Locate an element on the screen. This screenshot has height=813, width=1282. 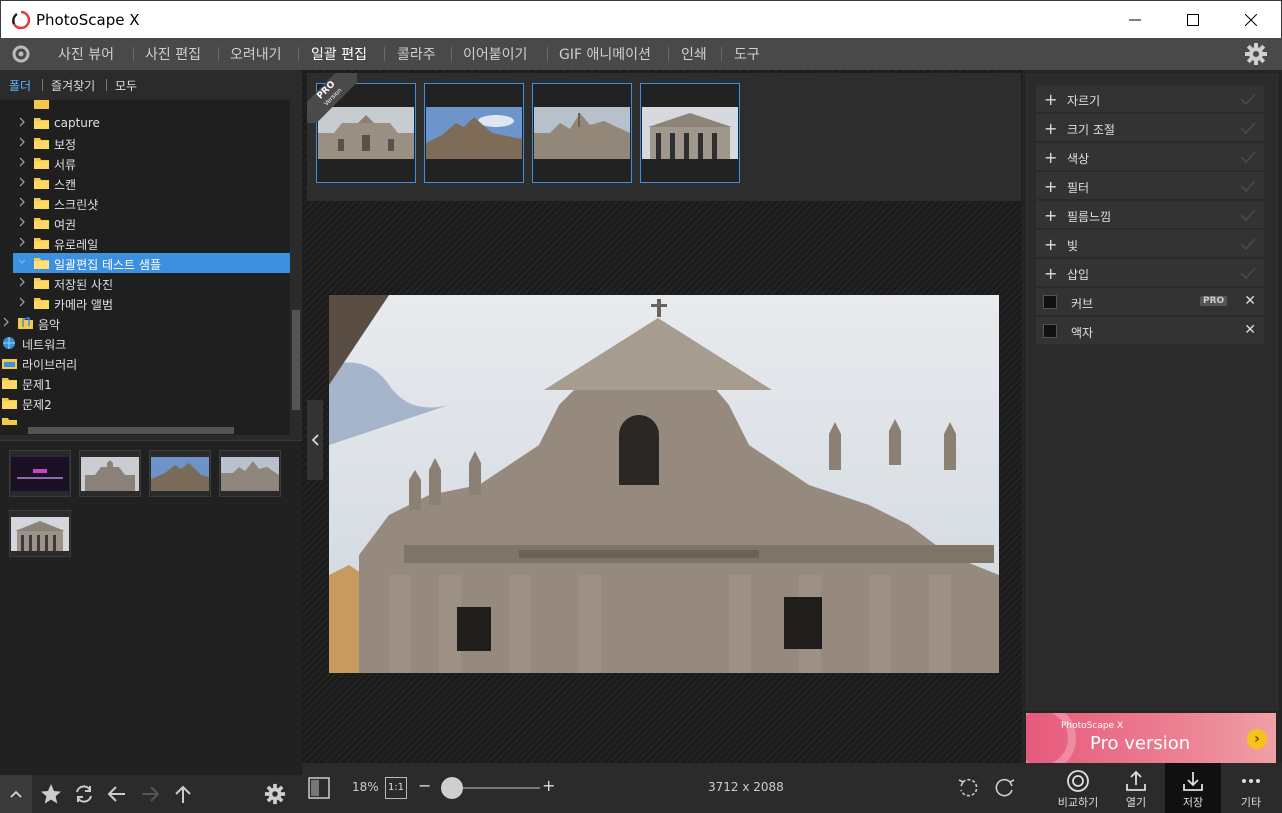
tree-row: 네트워크 is located at coordinates (145, 343).